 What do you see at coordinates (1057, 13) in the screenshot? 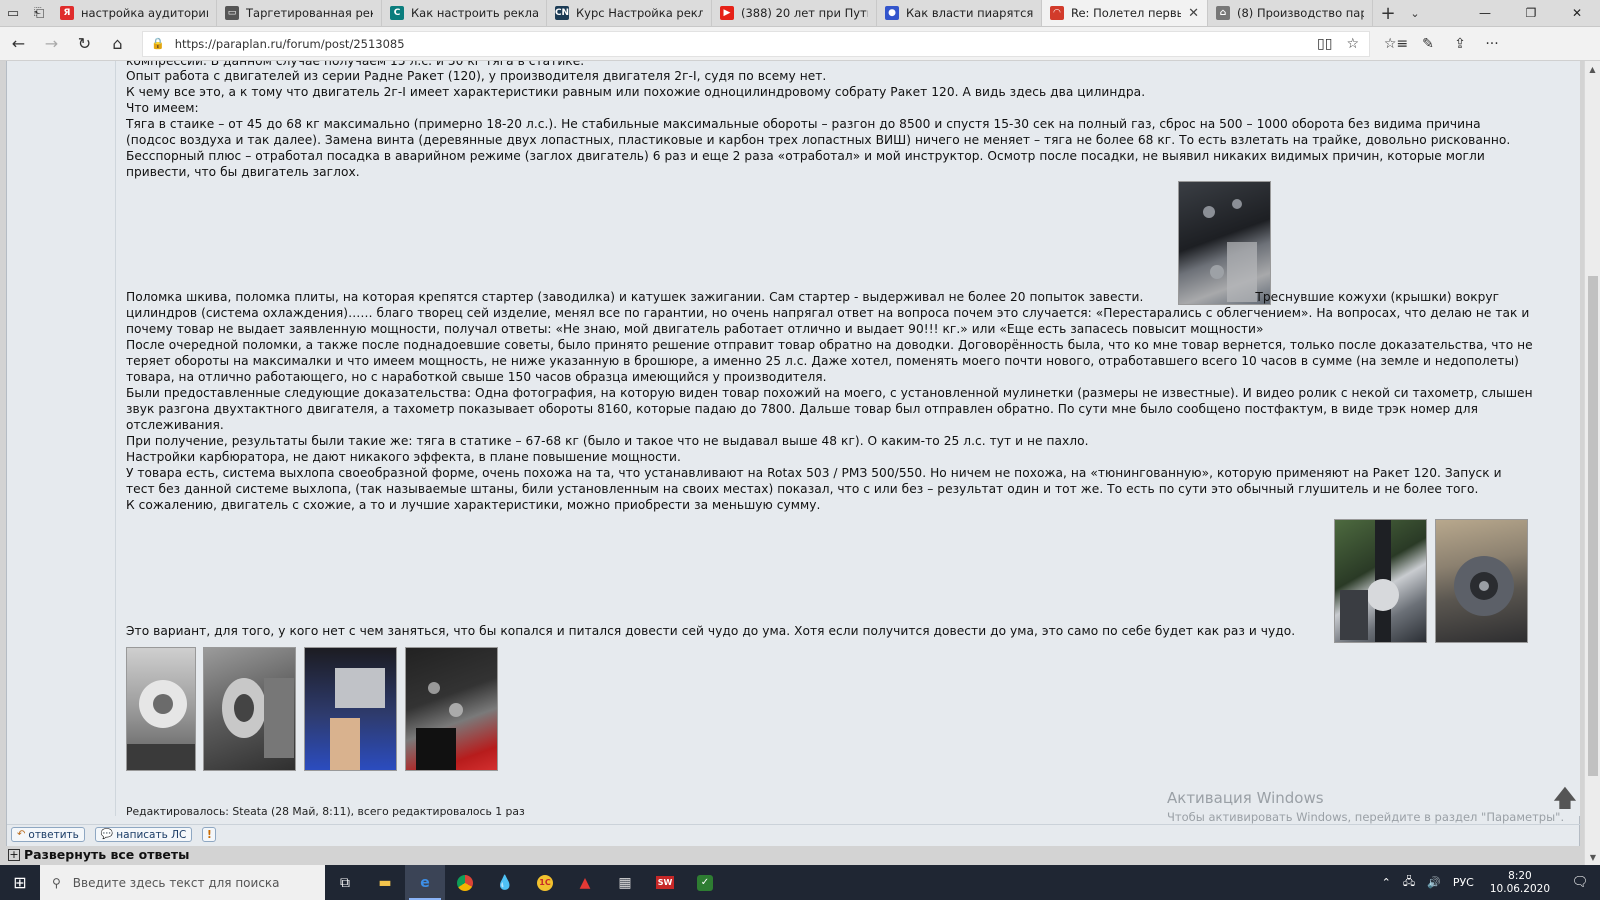
I see `paraplan-icon: ◠` at bounding box center [1057, 13].